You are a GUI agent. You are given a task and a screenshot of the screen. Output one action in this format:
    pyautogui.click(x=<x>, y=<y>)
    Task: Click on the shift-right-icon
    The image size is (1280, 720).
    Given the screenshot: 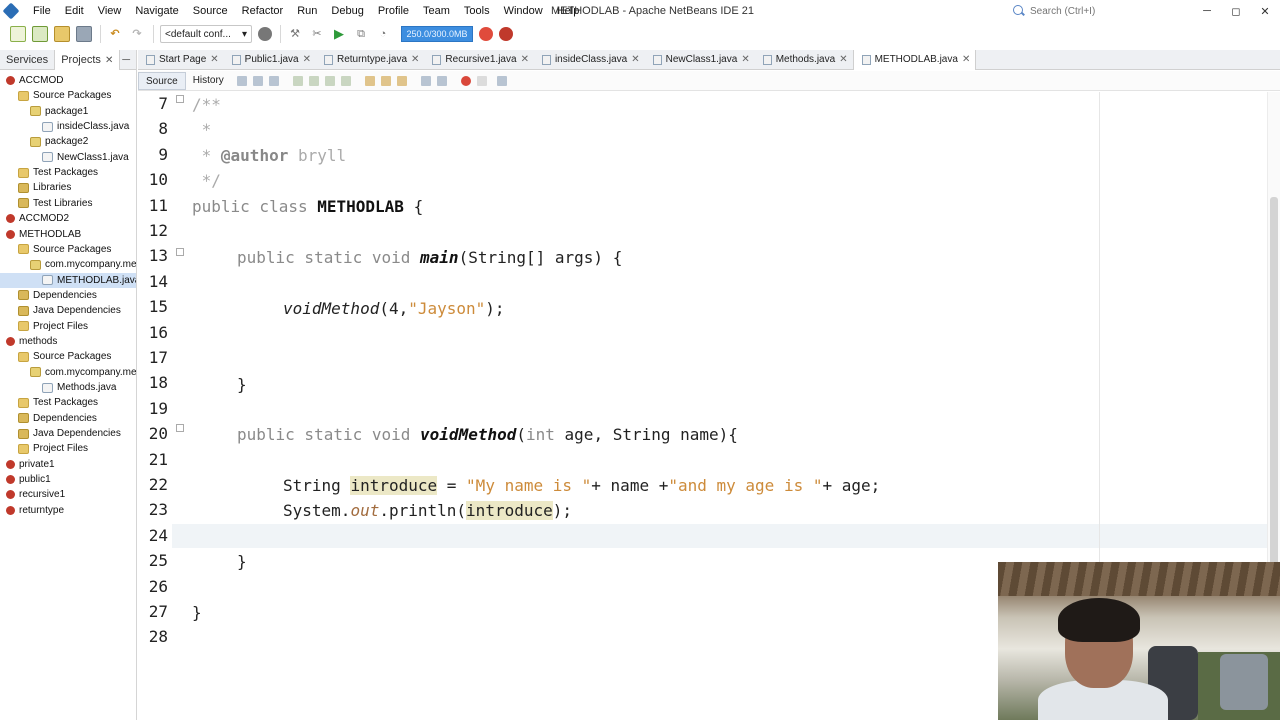 What is the action you would take?
    pyautogui.click(x=441, y=80)
    